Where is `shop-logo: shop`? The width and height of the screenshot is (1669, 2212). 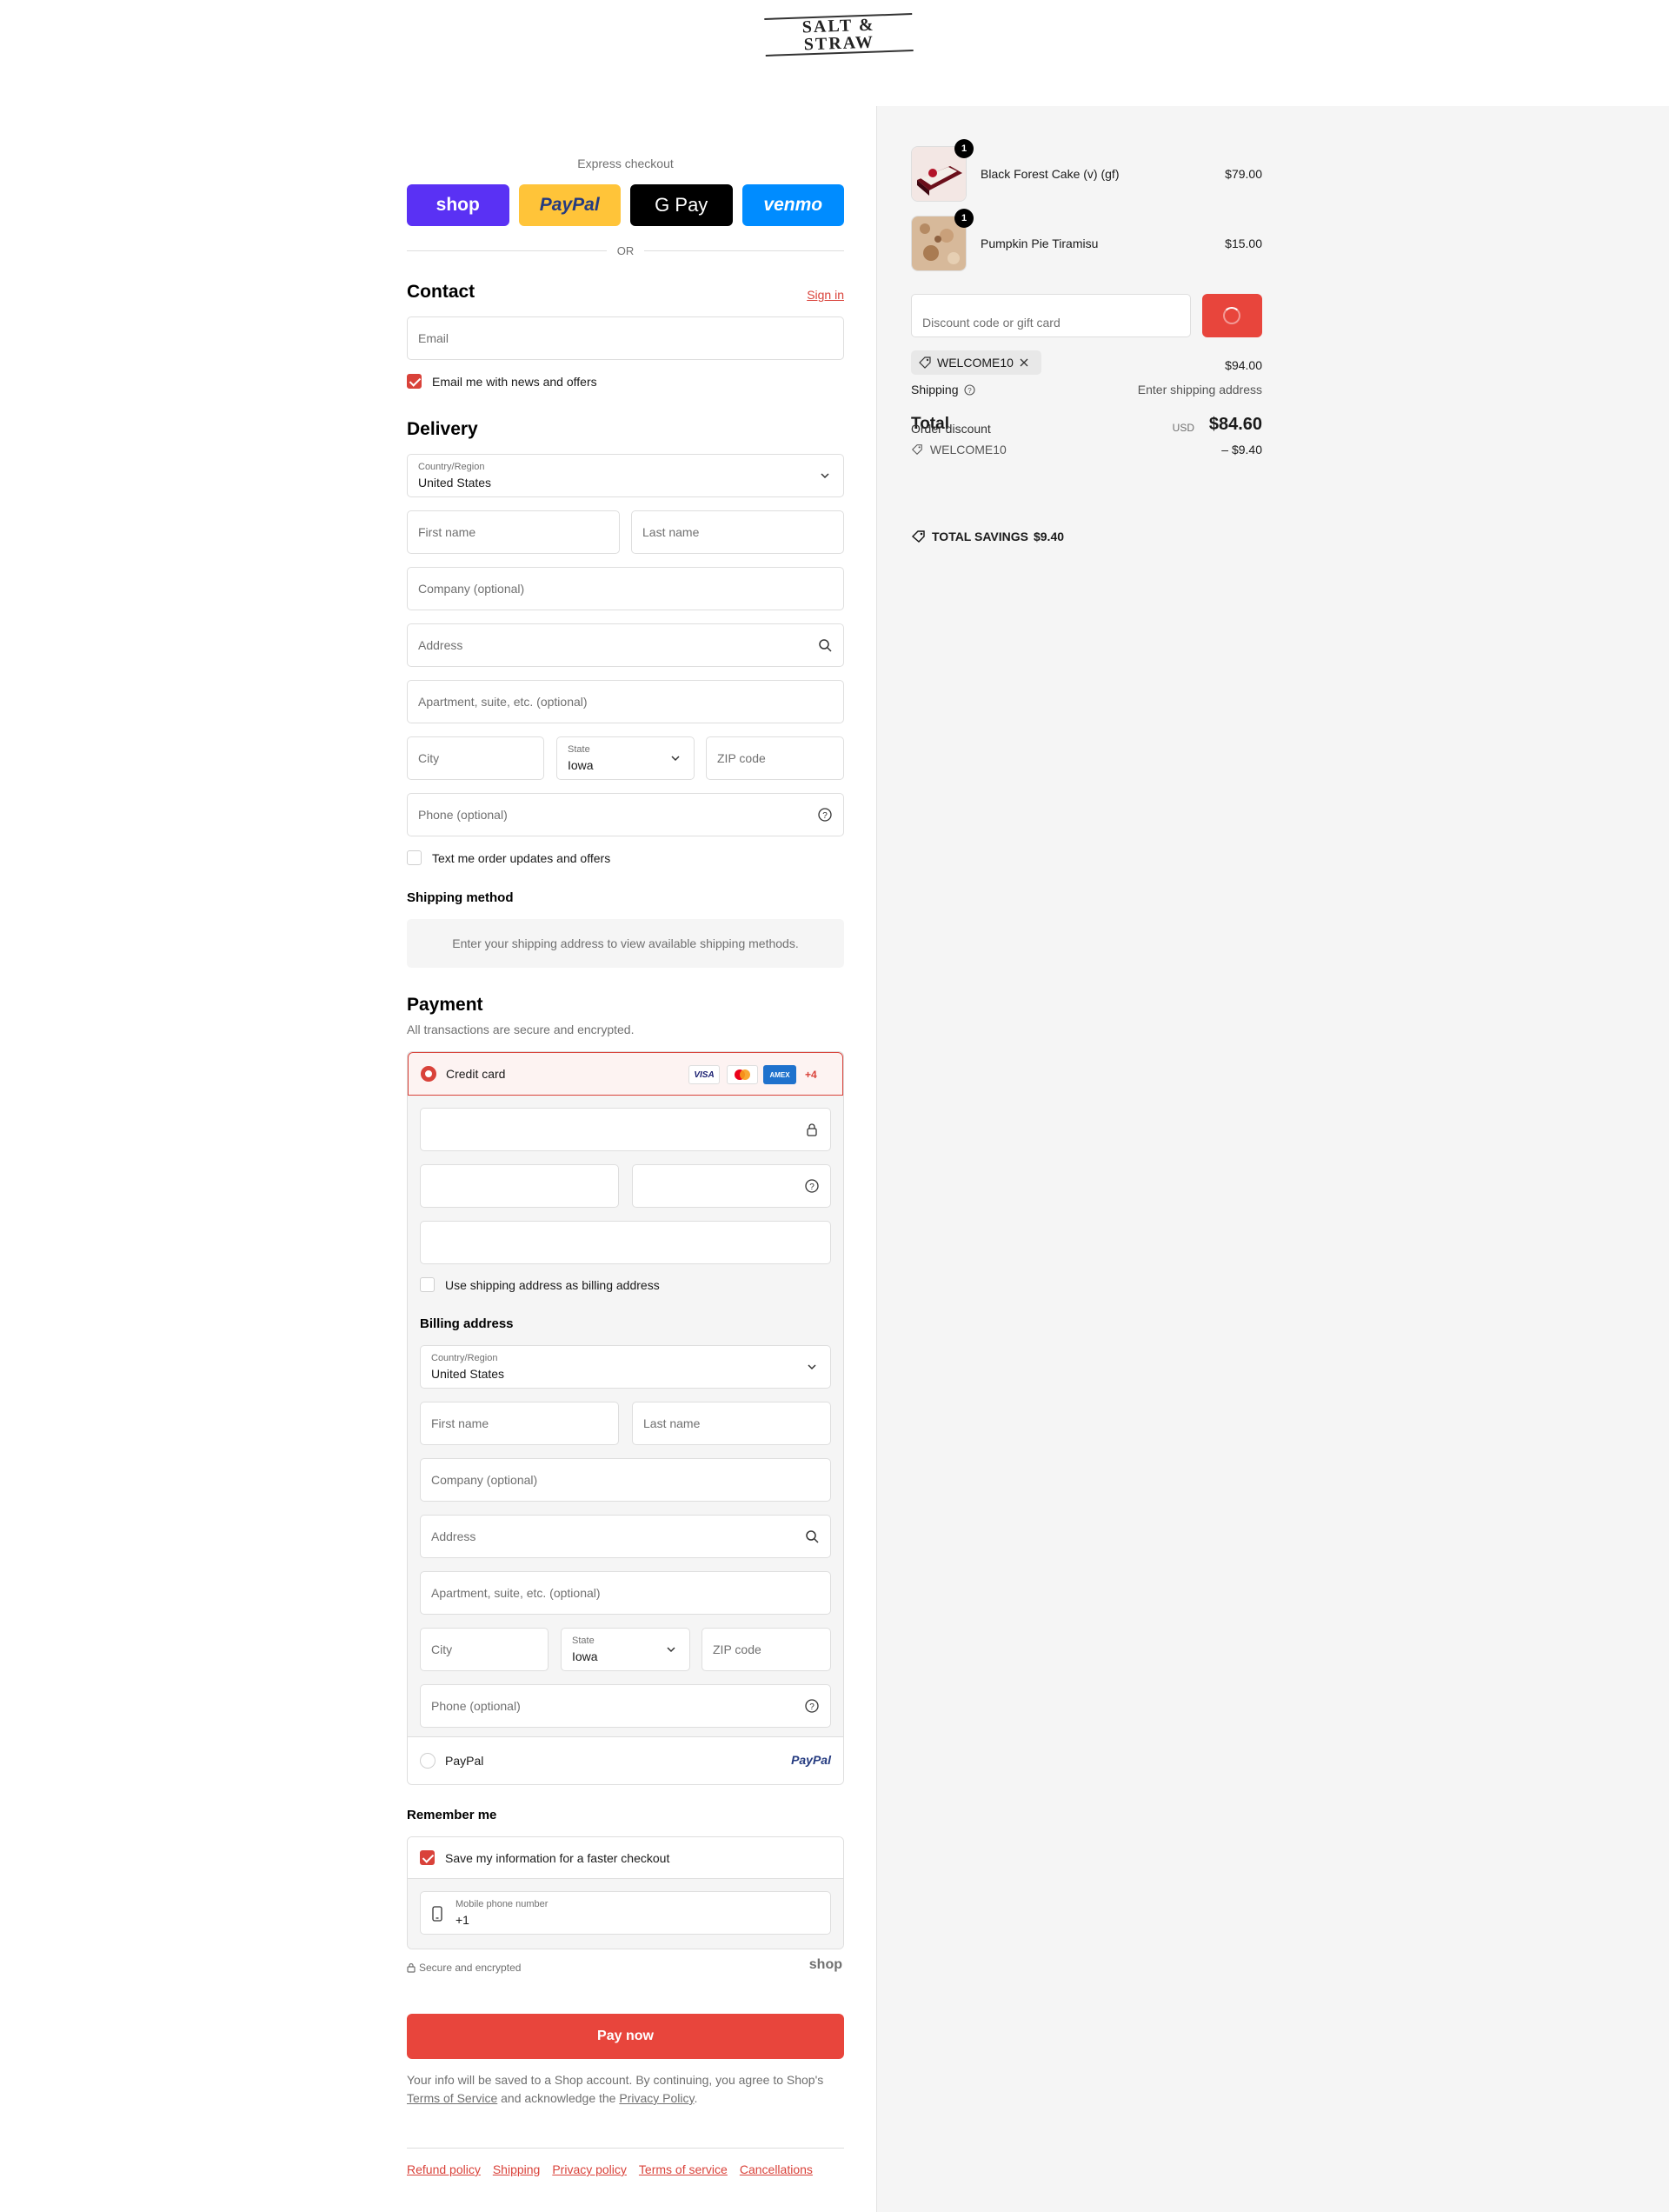 shop-logo: shop is located at coordinates (825, 1965).